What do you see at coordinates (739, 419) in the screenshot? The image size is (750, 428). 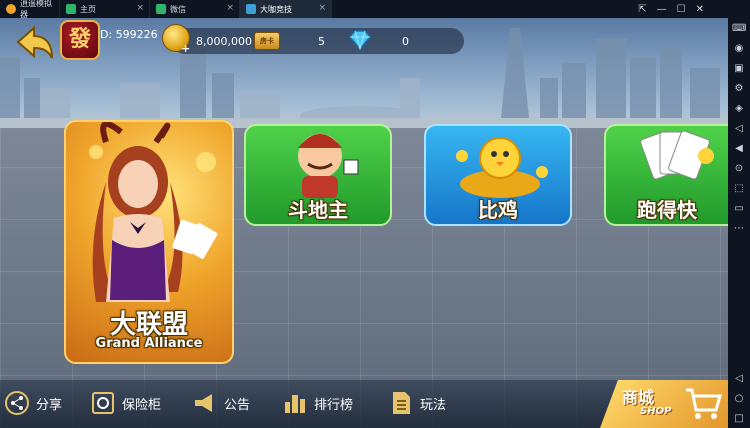 I see `recent-icon: □` at bounding box center [739, 419].